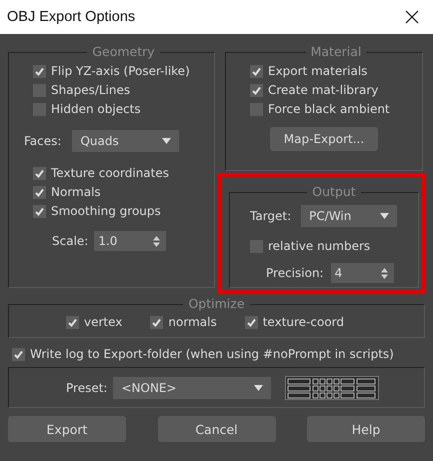 The height and width of the screenshot is (461, 433). Describe the element at coordinates (120, 71) in the screenshot. I see `checkbox-label: Flip YZ-axis (Poser-like)` at that location.